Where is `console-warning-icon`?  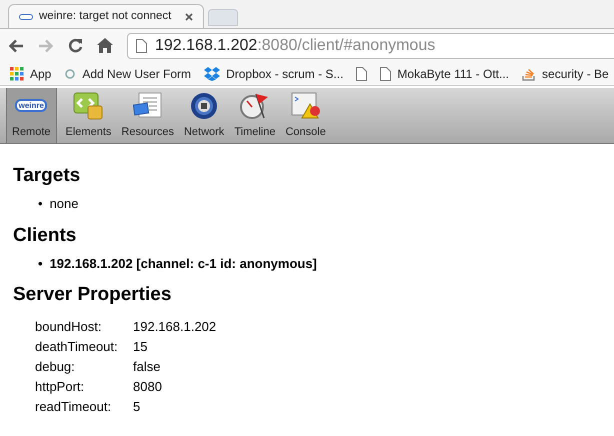 console-warning-icon is located at coordinates (305, 106).